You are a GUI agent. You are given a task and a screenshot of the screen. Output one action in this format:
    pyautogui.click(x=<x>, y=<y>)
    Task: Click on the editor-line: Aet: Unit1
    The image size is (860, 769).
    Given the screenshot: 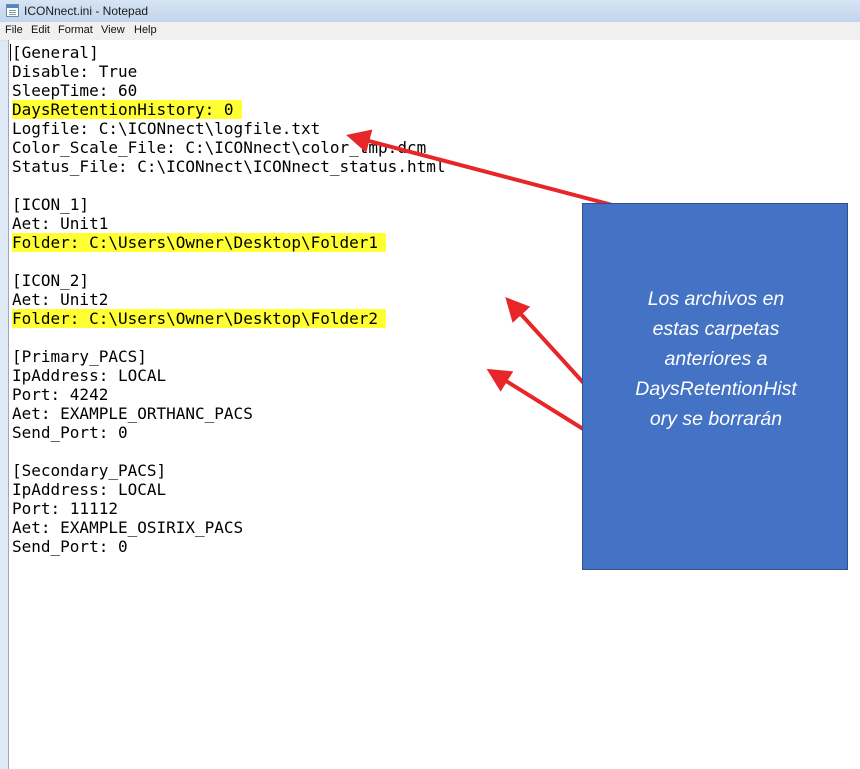 What is the action you would take?
    pyautogui.click(x=60, y=223)
    